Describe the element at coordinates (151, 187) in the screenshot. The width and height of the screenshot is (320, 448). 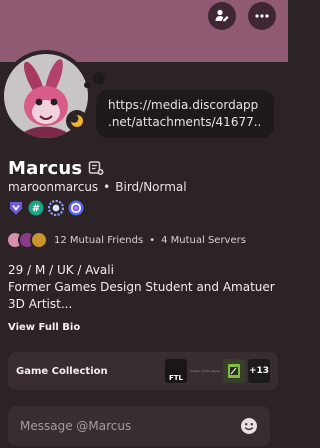
I see `pronoun-tag: Bird/Normal` at that location.